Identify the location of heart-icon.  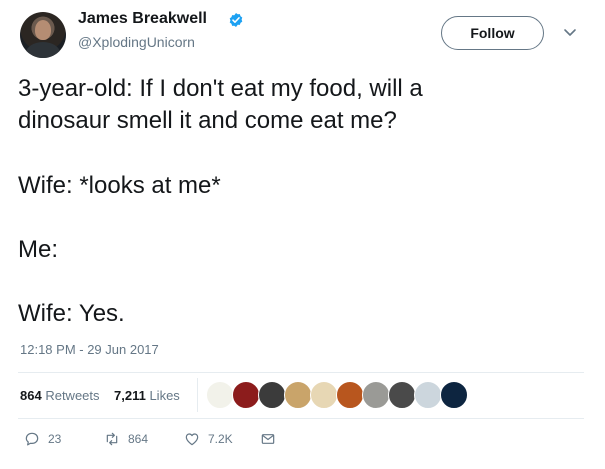
(192, 439).